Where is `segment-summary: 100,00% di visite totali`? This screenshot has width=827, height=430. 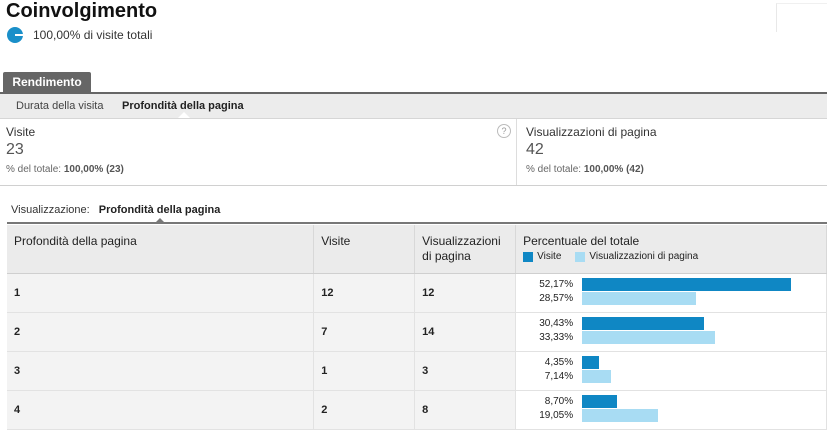
segment-summary: 100,00% di visite totali is located at coordinates (79, 35).